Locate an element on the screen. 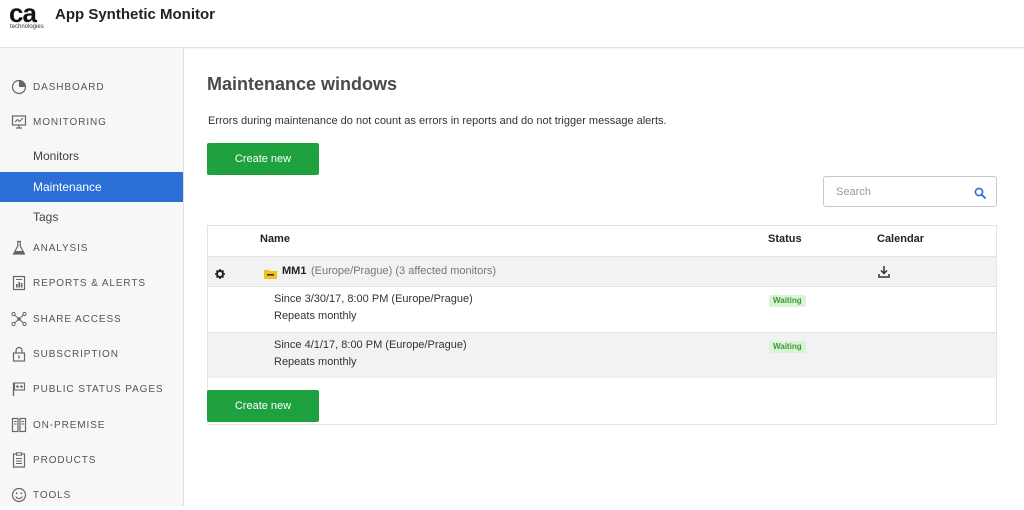  report-icon is located at coordinates (19, 283).